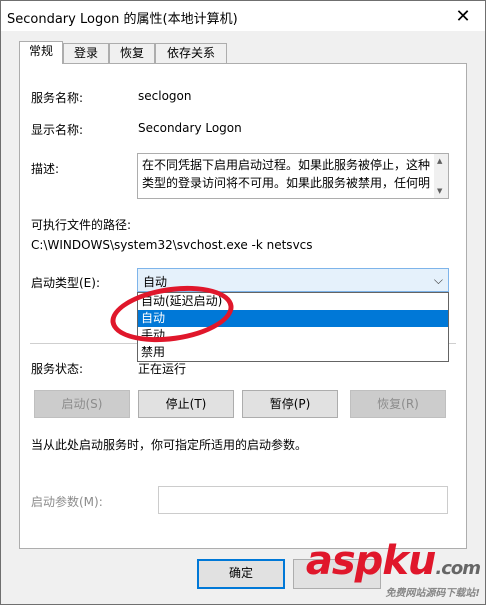  I want to click on scroll-up-icon: ▲, so click(439, 161).